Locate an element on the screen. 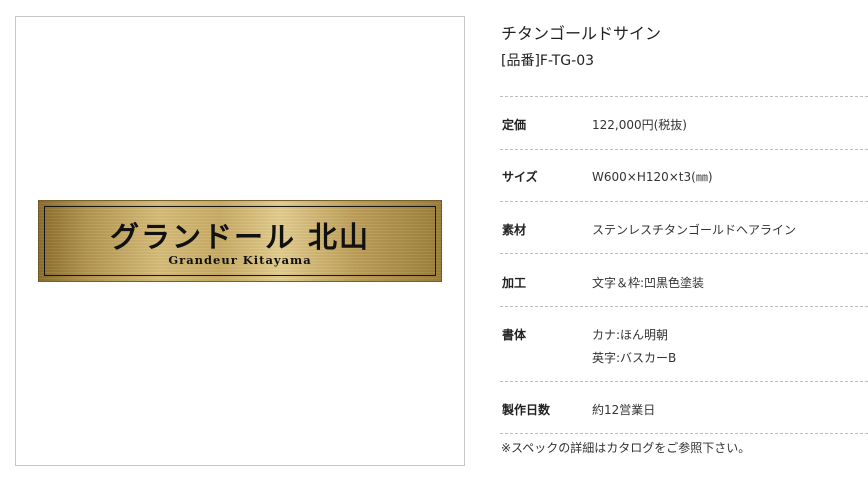 The height and width of the screenshot is (481, 868). spec-value-price: 122,000円(税抜) is located at coordinates (639, 125).